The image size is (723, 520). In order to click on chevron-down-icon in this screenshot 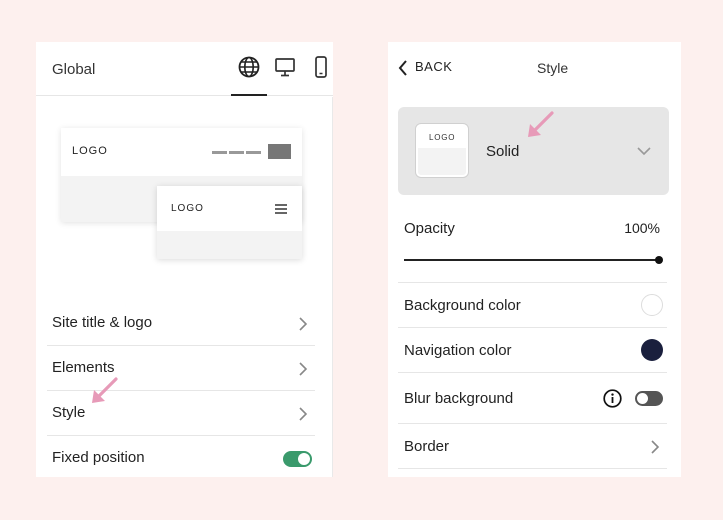, I will do `click(644, 151)`.